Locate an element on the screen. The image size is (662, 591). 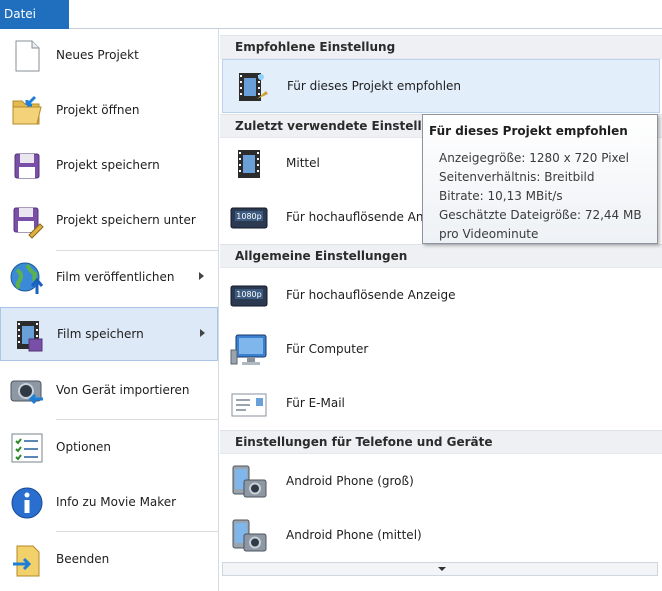
menu-item-label: Optionen is located at coordinates (84, 447).